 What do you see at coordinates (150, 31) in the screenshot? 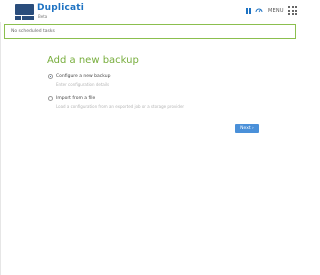
I see `status-bar: No scheduled tasks` at bounding box center [150, 31].